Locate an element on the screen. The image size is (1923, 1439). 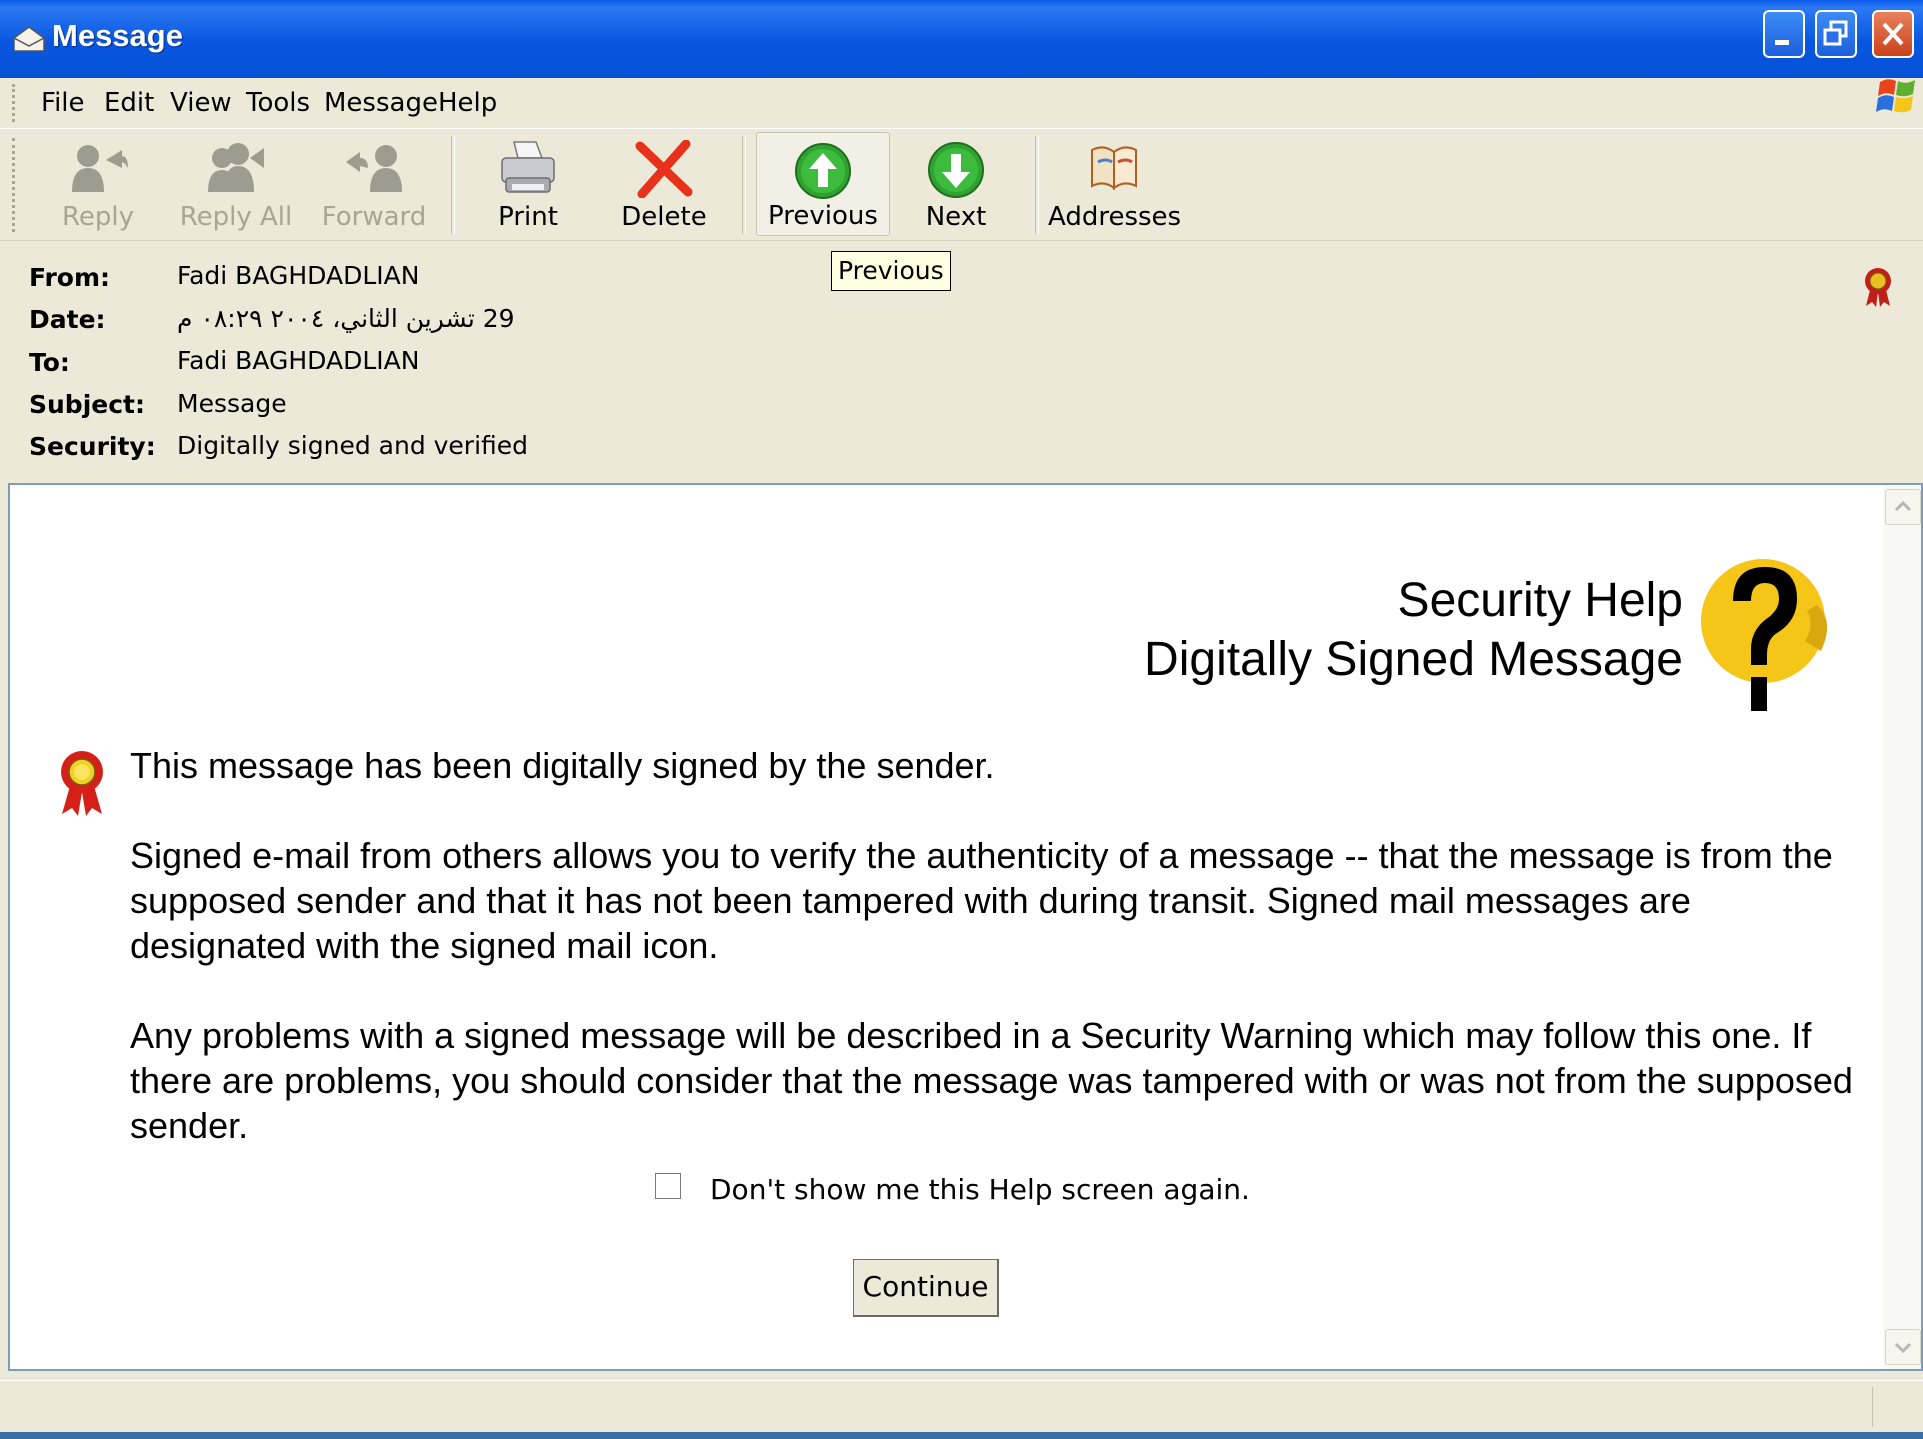
minimize-icon is located at coordinates (1782, 42).